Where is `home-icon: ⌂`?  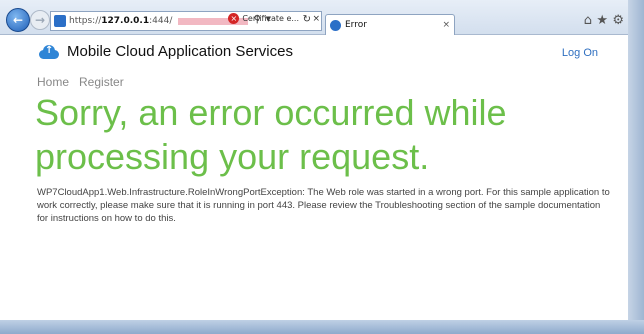 home-icon: ⌂ is located at coordinates (588, 20).